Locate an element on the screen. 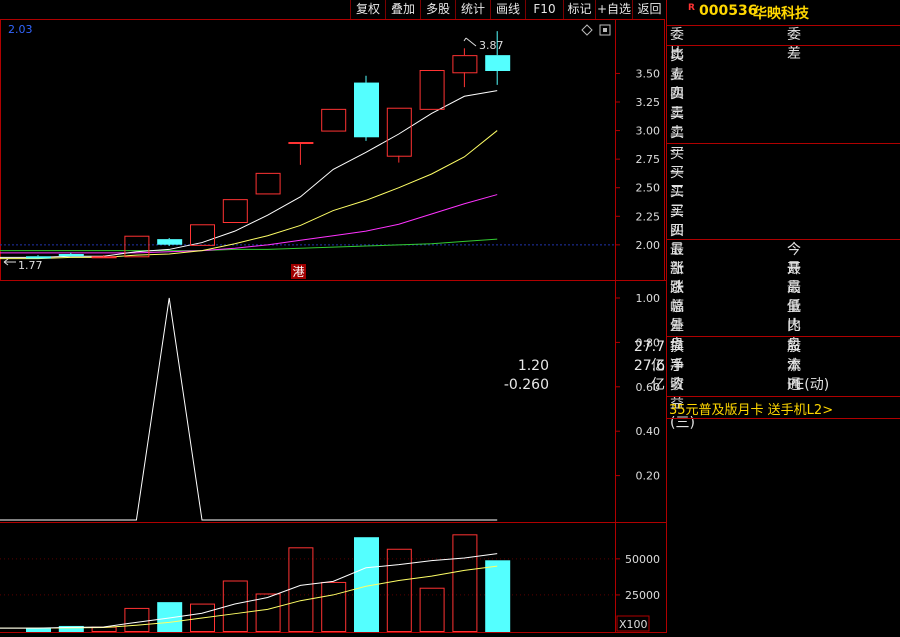 The height and width of the screenshot is (637, 900). toolbar-button-2: 多股 is located at coordinates (437, 9).